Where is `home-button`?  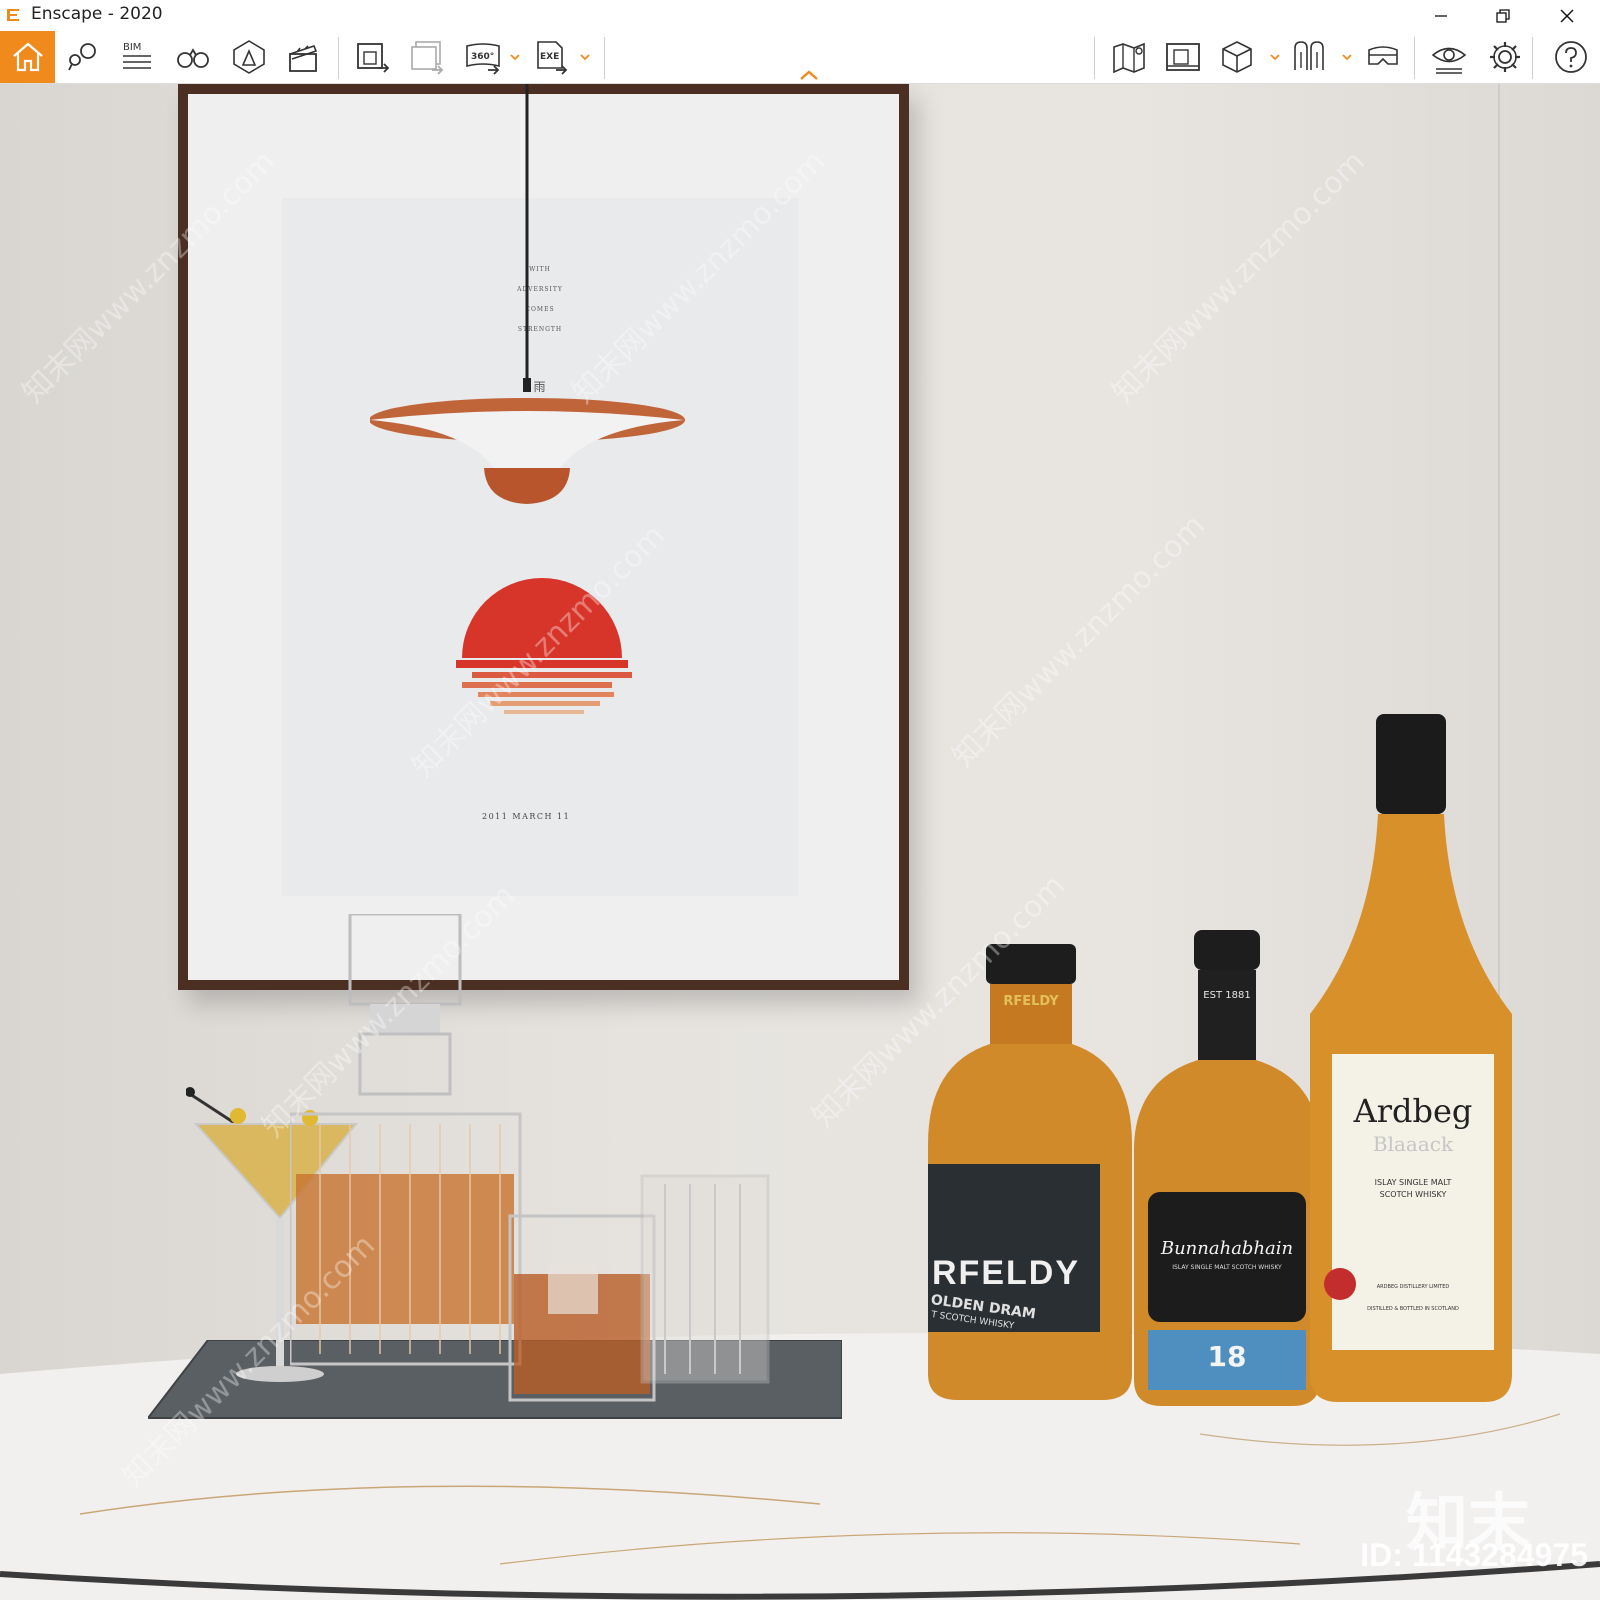 home-button is located at coordinates (27, 57).